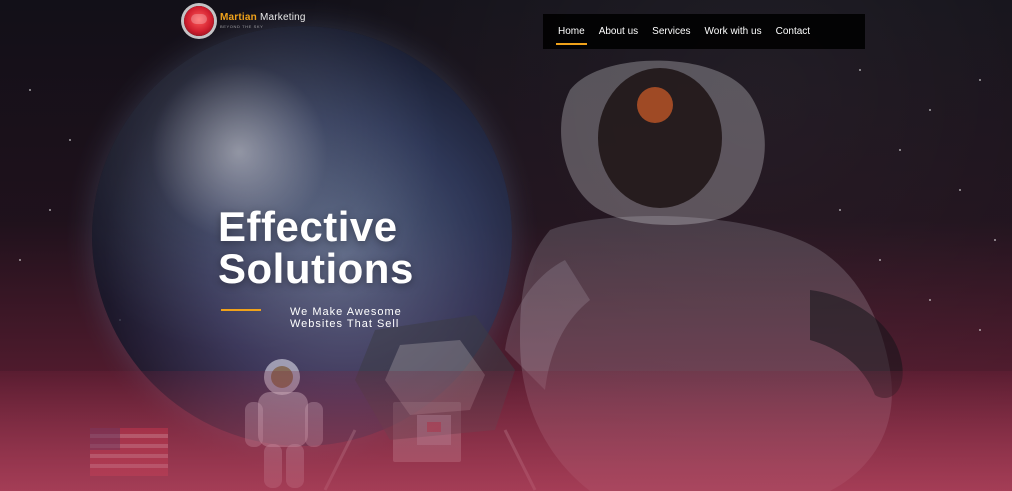  I want to click on headline-accent-line, so click(241, 310).